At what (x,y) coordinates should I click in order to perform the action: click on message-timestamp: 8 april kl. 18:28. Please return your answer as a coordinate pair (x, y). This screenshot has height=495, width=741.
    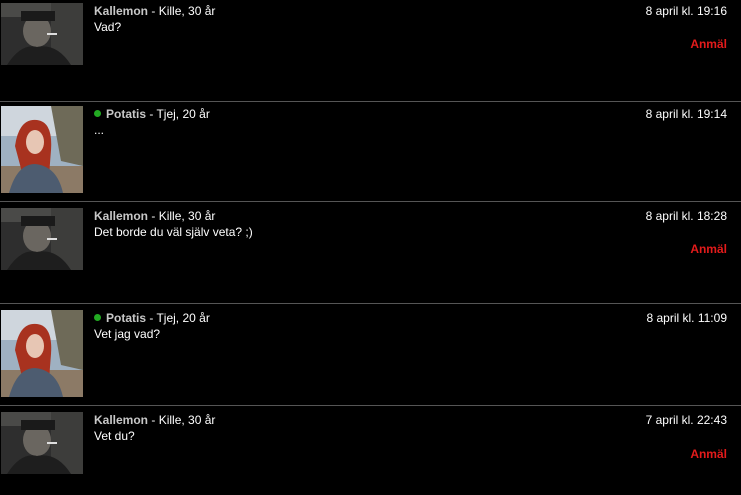
    Looking at the image, I should click on (686, 216).